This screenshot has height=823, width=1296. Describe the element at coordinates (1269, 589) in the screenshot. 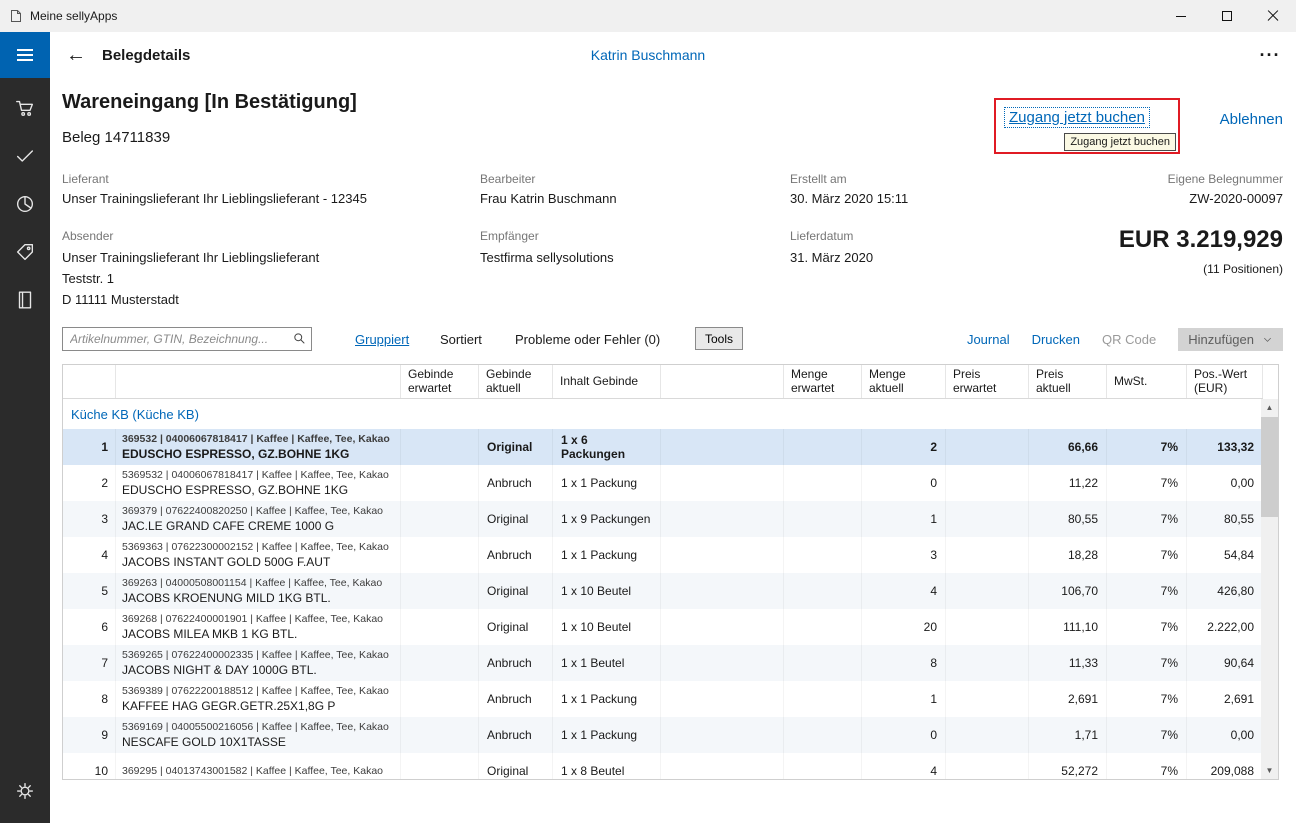

I see `vertical-scrollbar: ▲ ▼` at that location.